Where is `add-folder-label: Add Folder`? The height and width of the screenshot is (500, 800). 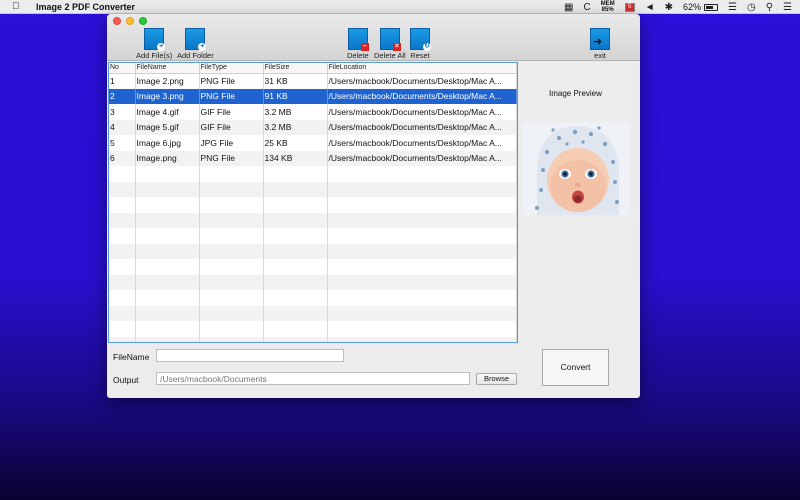
add-folder-label: Add Folder is located at coordinates (195, 55).